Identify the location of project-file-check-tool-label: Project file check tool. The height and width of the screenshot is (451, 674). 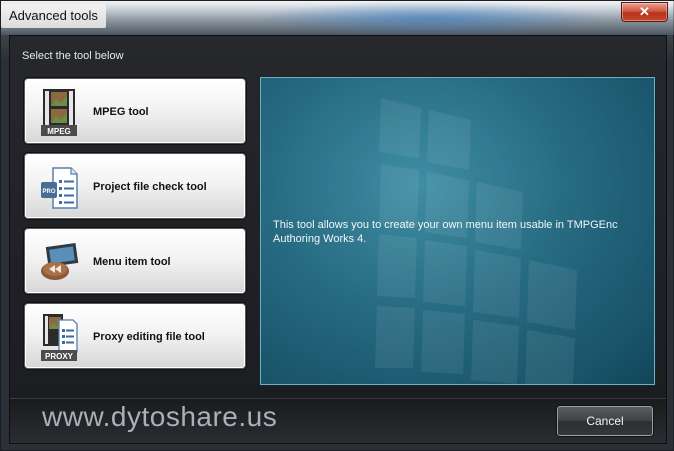
(150, 187).